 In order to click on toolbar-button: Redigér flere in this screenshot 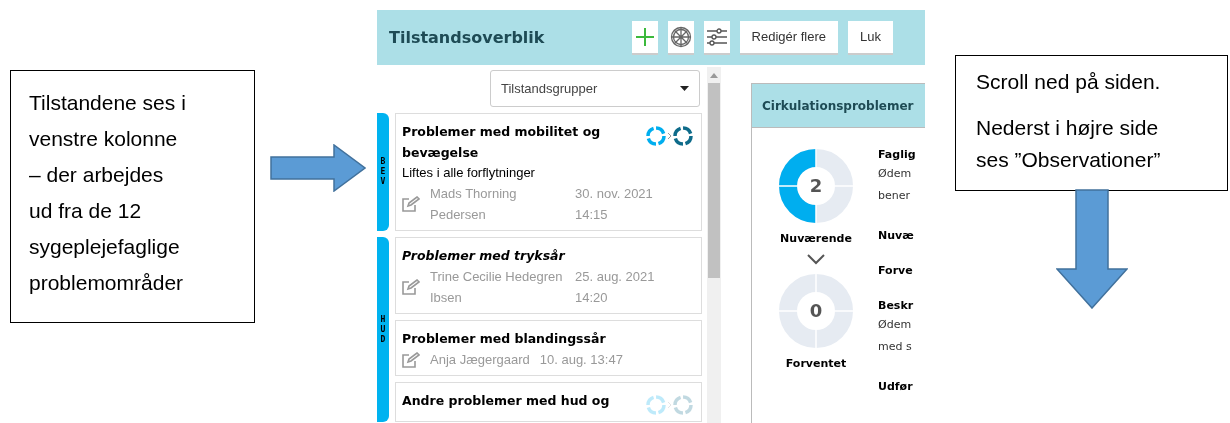, I will do `click(789, 37)`.